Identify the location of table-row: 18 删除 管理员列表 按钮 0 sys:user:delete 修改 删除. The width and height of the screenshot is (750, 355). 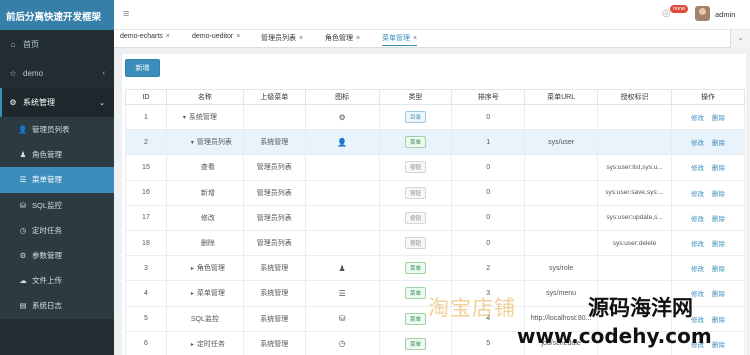
(435, 243).